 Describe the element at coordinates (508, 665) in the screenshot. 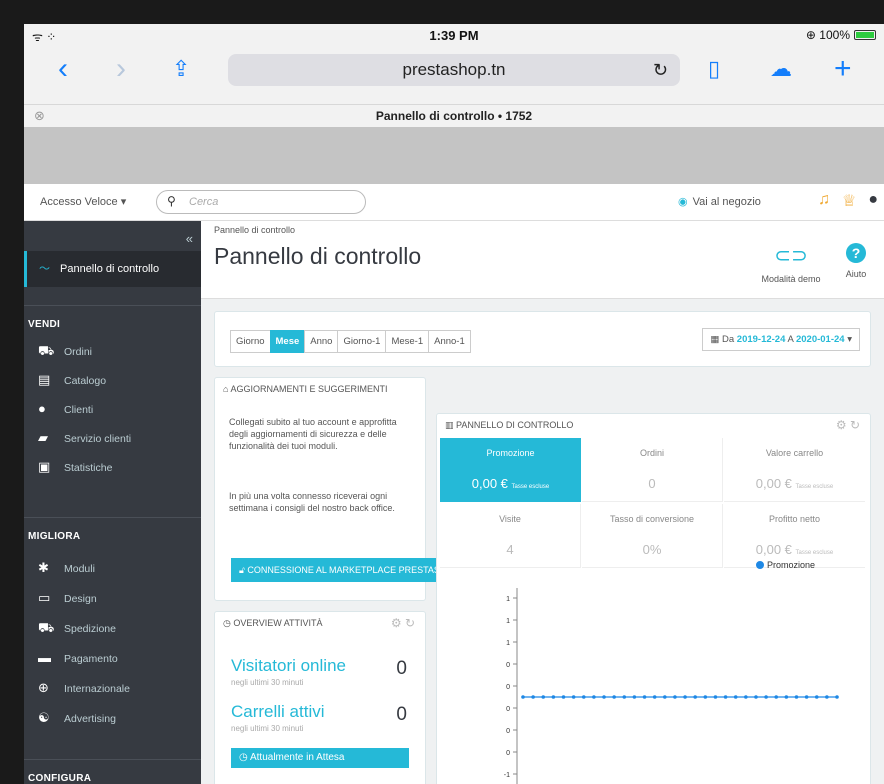

I see `y-tick-label: 0` at that location.